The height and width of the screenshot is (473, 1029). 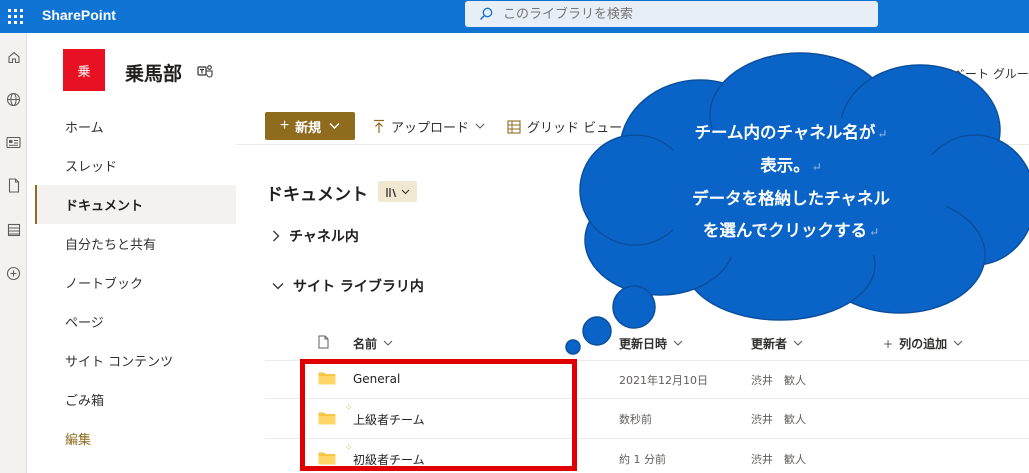 I want to click on modified-cell: 約 1 分前, so click(x=642, y=459).